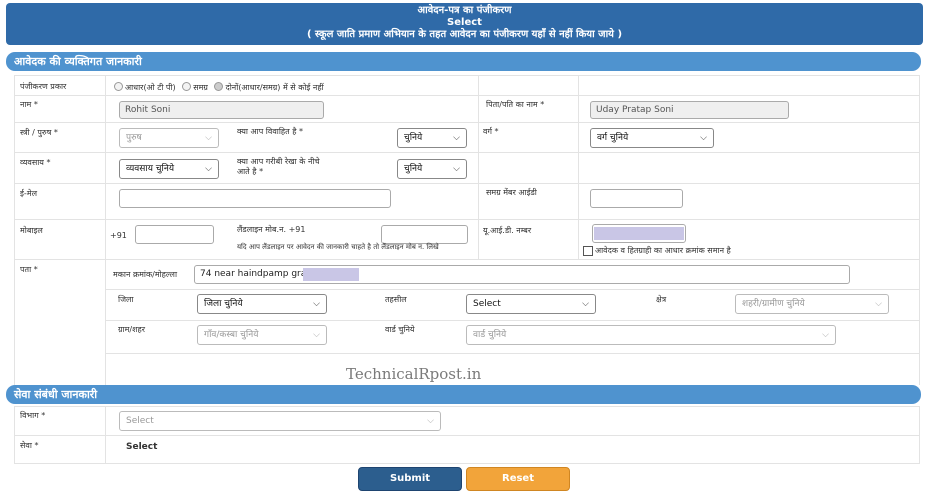 This screenshot has width=929, height=496. I want to click on district-select: जिला चुनिये ⌵, so click(262, 304).